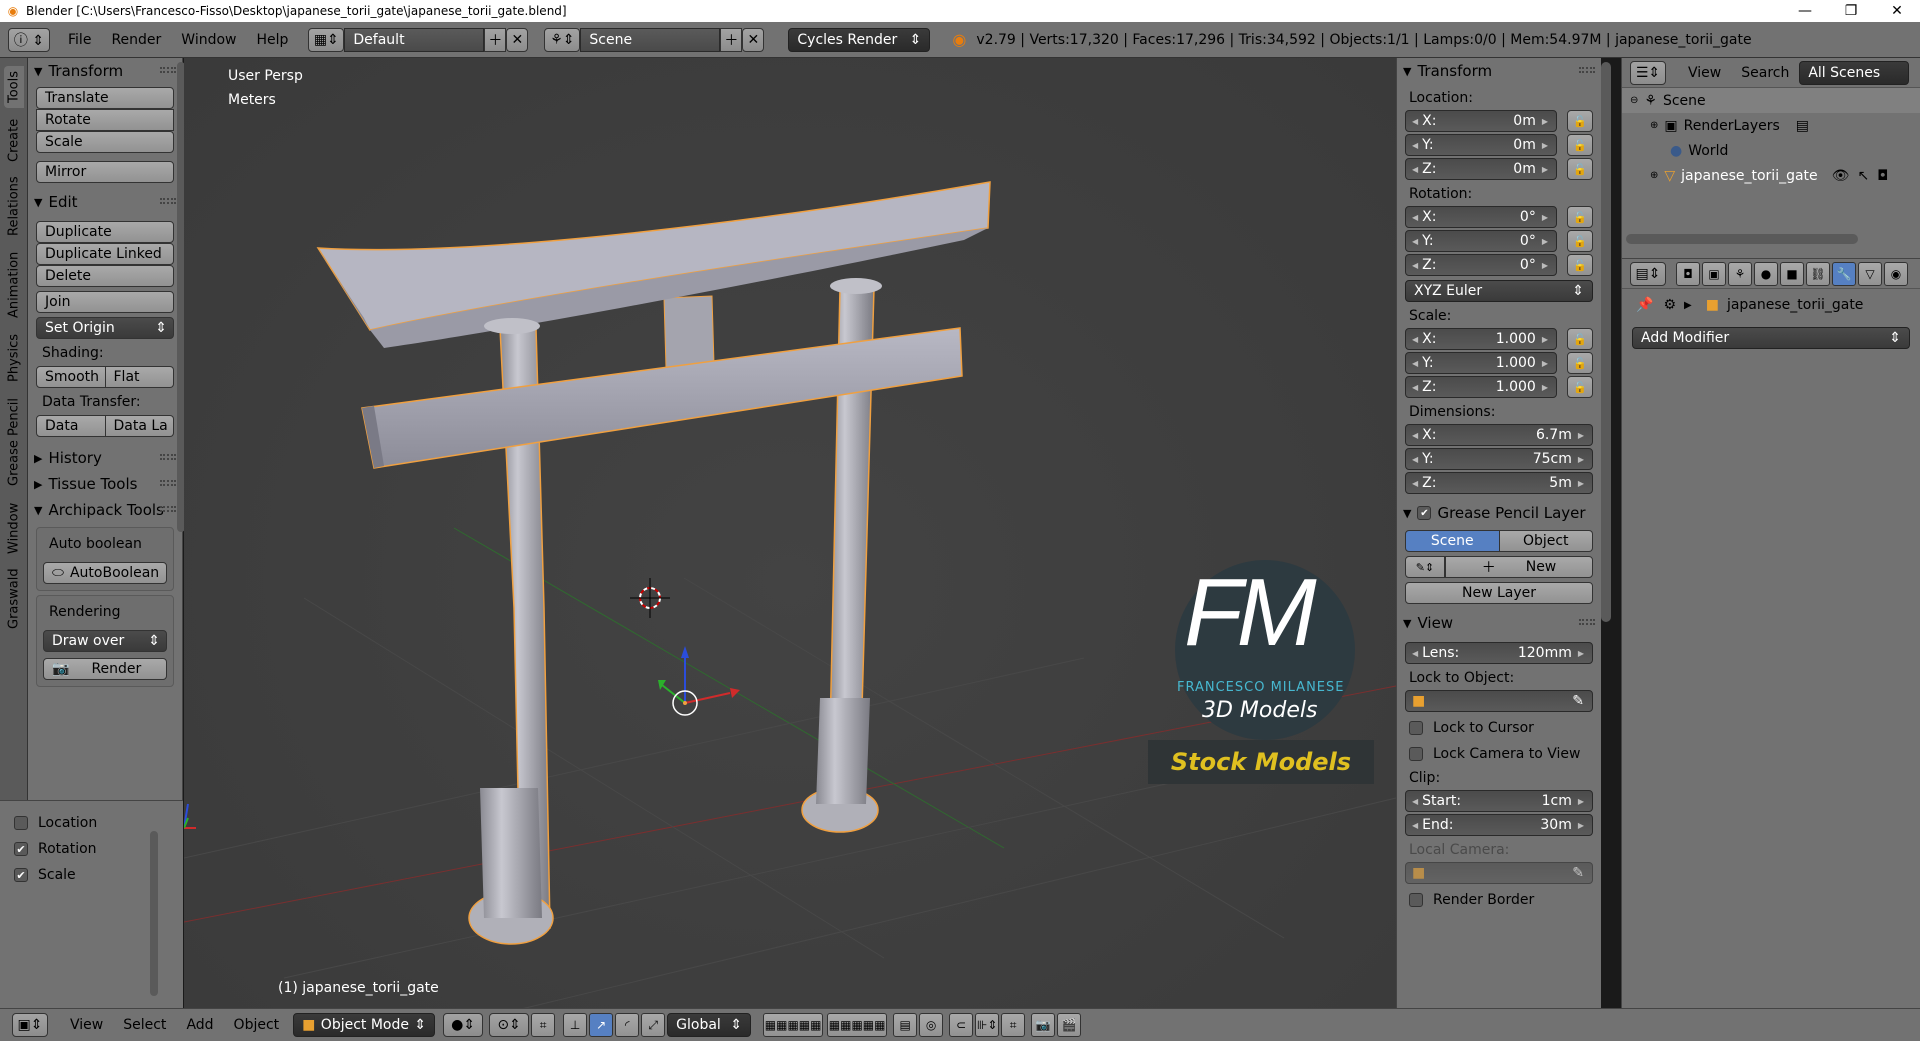 The width and height of the screenshot is (1920, 1041). Describe the element at coordinates (1499, 483) in the screenshot. I see `dimension-z-field: ◀ Z: 5m ▶` at that location.